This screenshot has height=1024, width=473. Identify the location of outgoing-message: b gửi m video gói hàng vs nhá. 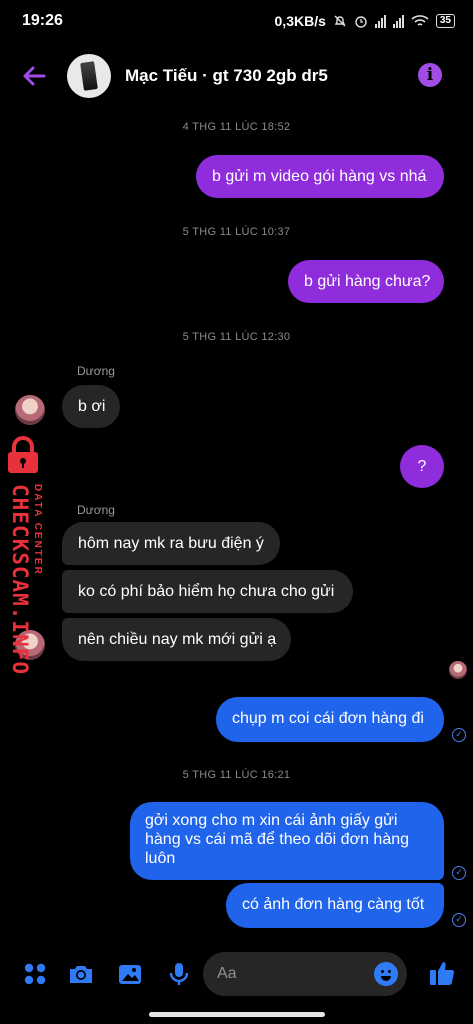
(320, 176).